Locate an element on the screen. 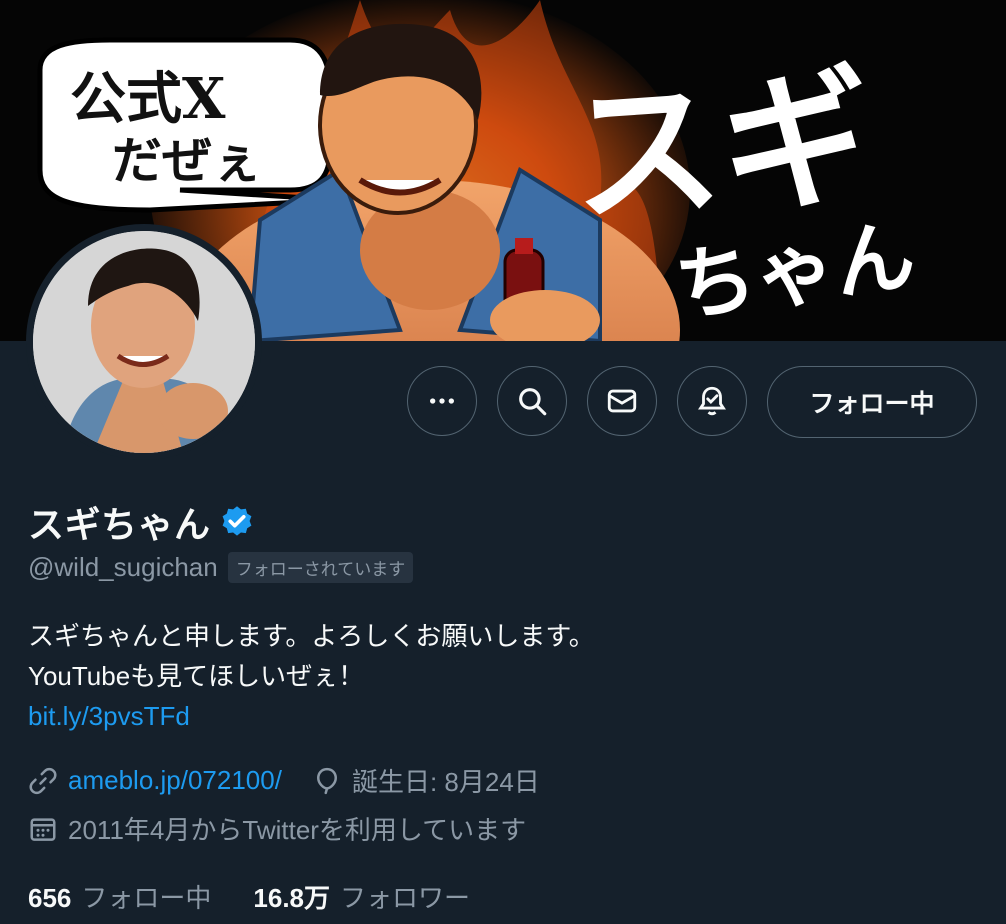  bio-link: bit.ly/3pvsTFd is located at coordinates (109, 716).